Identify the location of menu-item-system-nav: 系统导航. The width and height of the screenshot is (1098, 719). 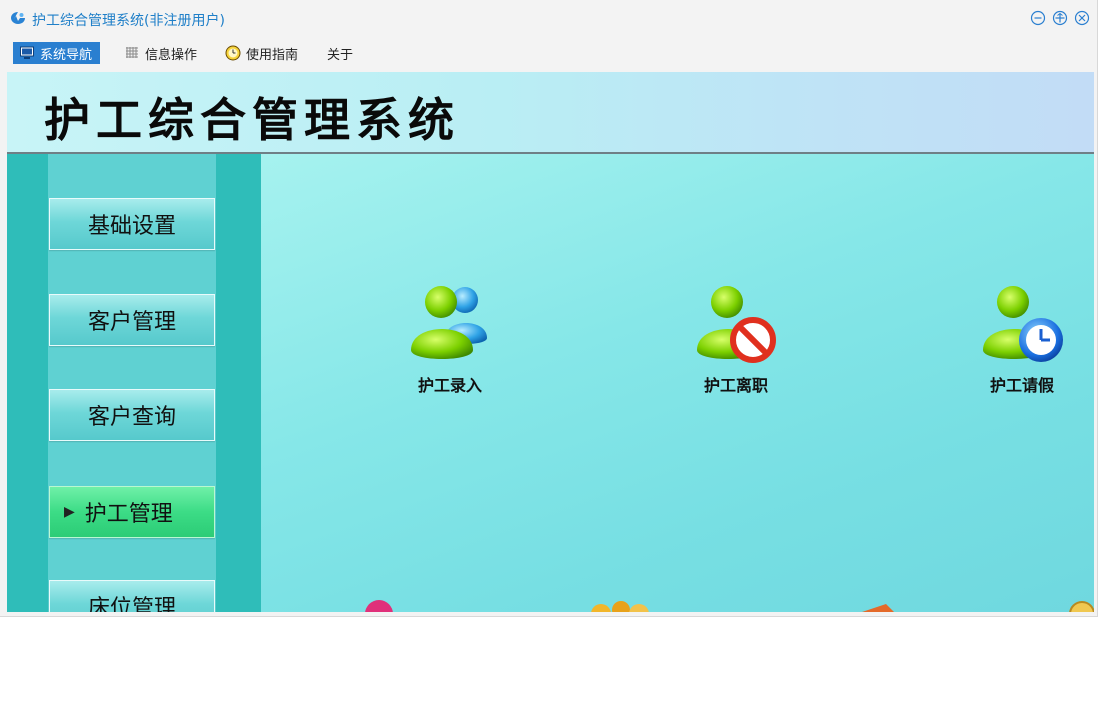
(57, 53).